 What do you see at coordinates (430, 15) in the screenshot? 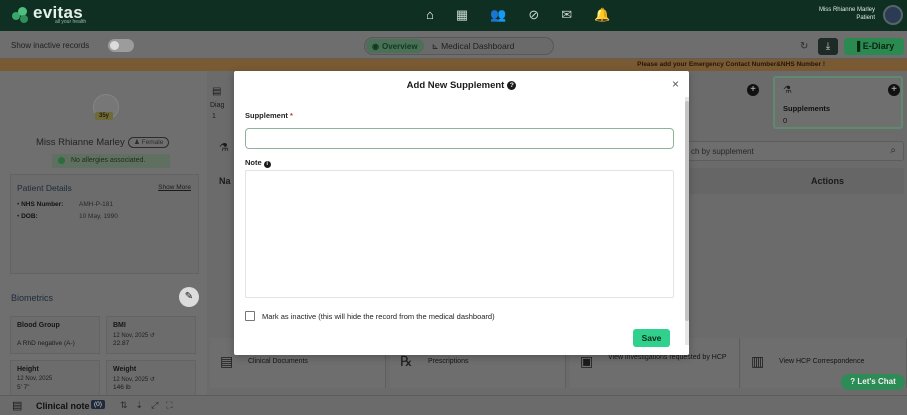
I see `home-icon: ⌂` at bounding box center [430, 15].